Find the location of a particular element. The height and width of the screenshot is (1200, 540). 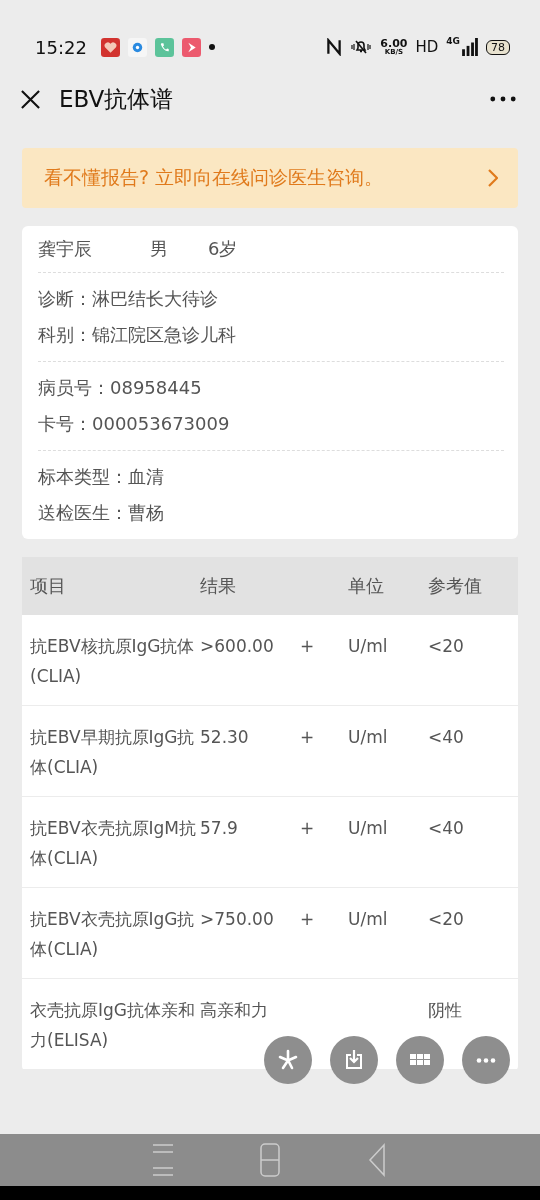

table-cell-text: 抗EBV核抗原IgG抗体(CLIA) is located at coordinates (112, 661).